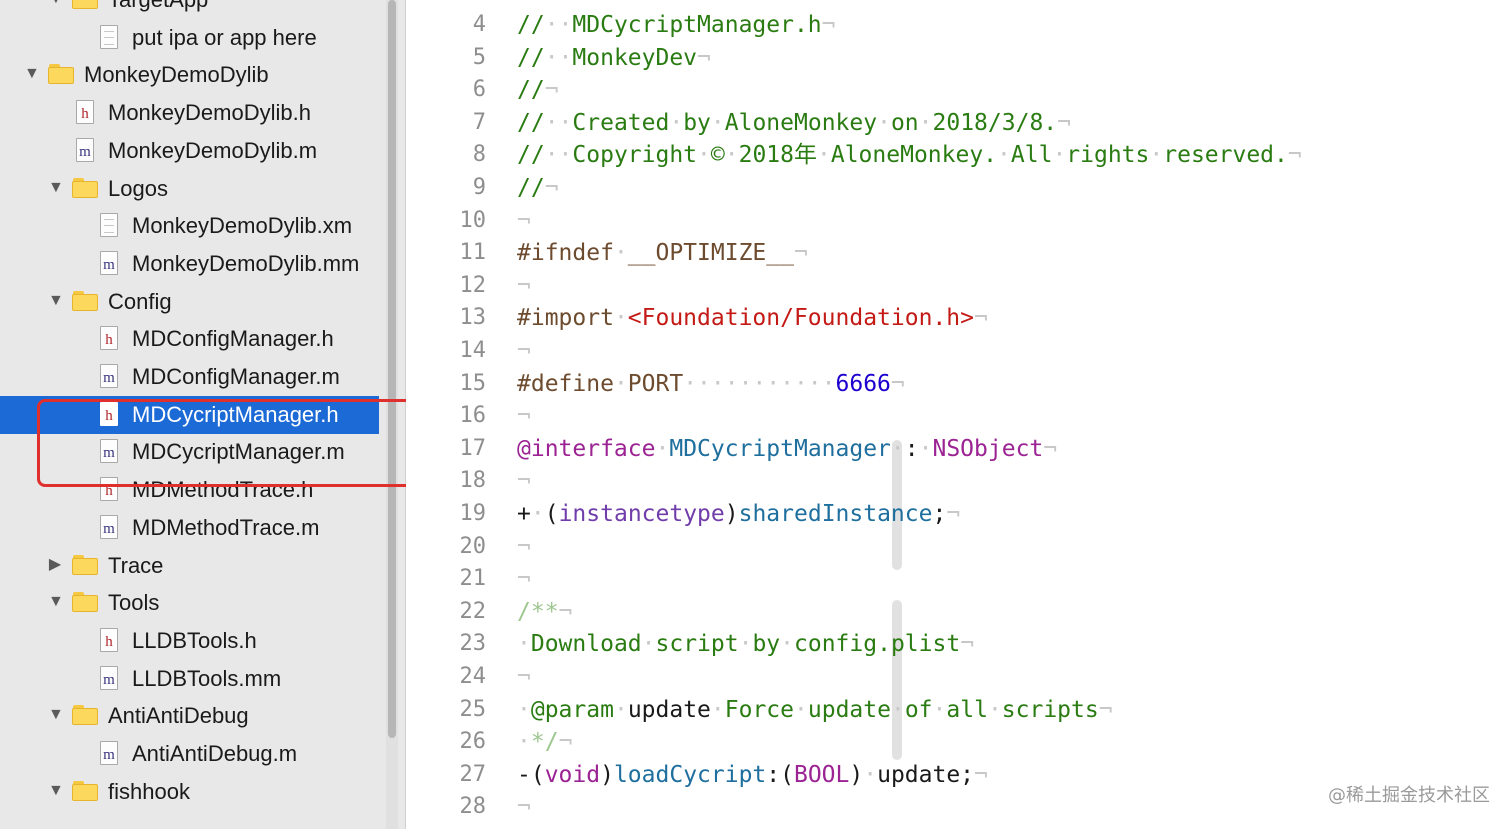 Image resolution: width=1512 pixels, height=829 pixels. What do you see at coordinates (959, 188) in the screenshot?
I see `code-line: 9 //¬` at bounding box center [959, 188].